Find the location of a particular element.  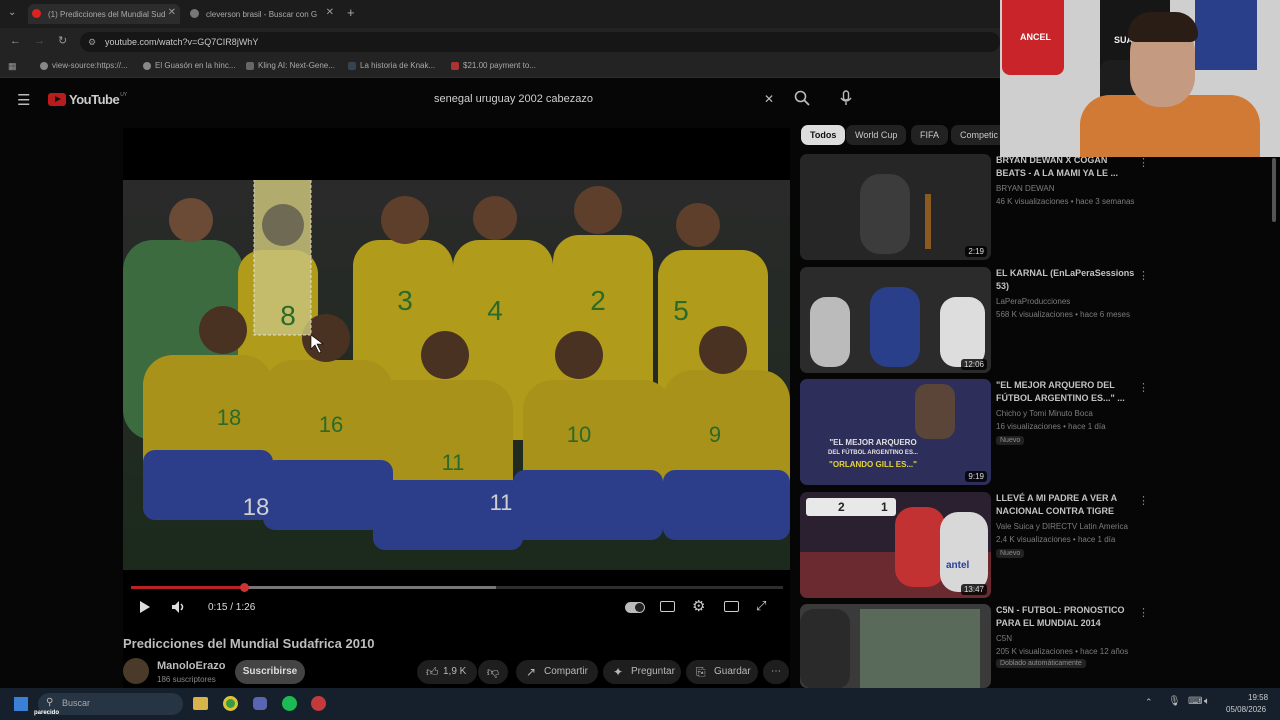

channel-name: ManoloErazo is located at coordinates (191, 666).